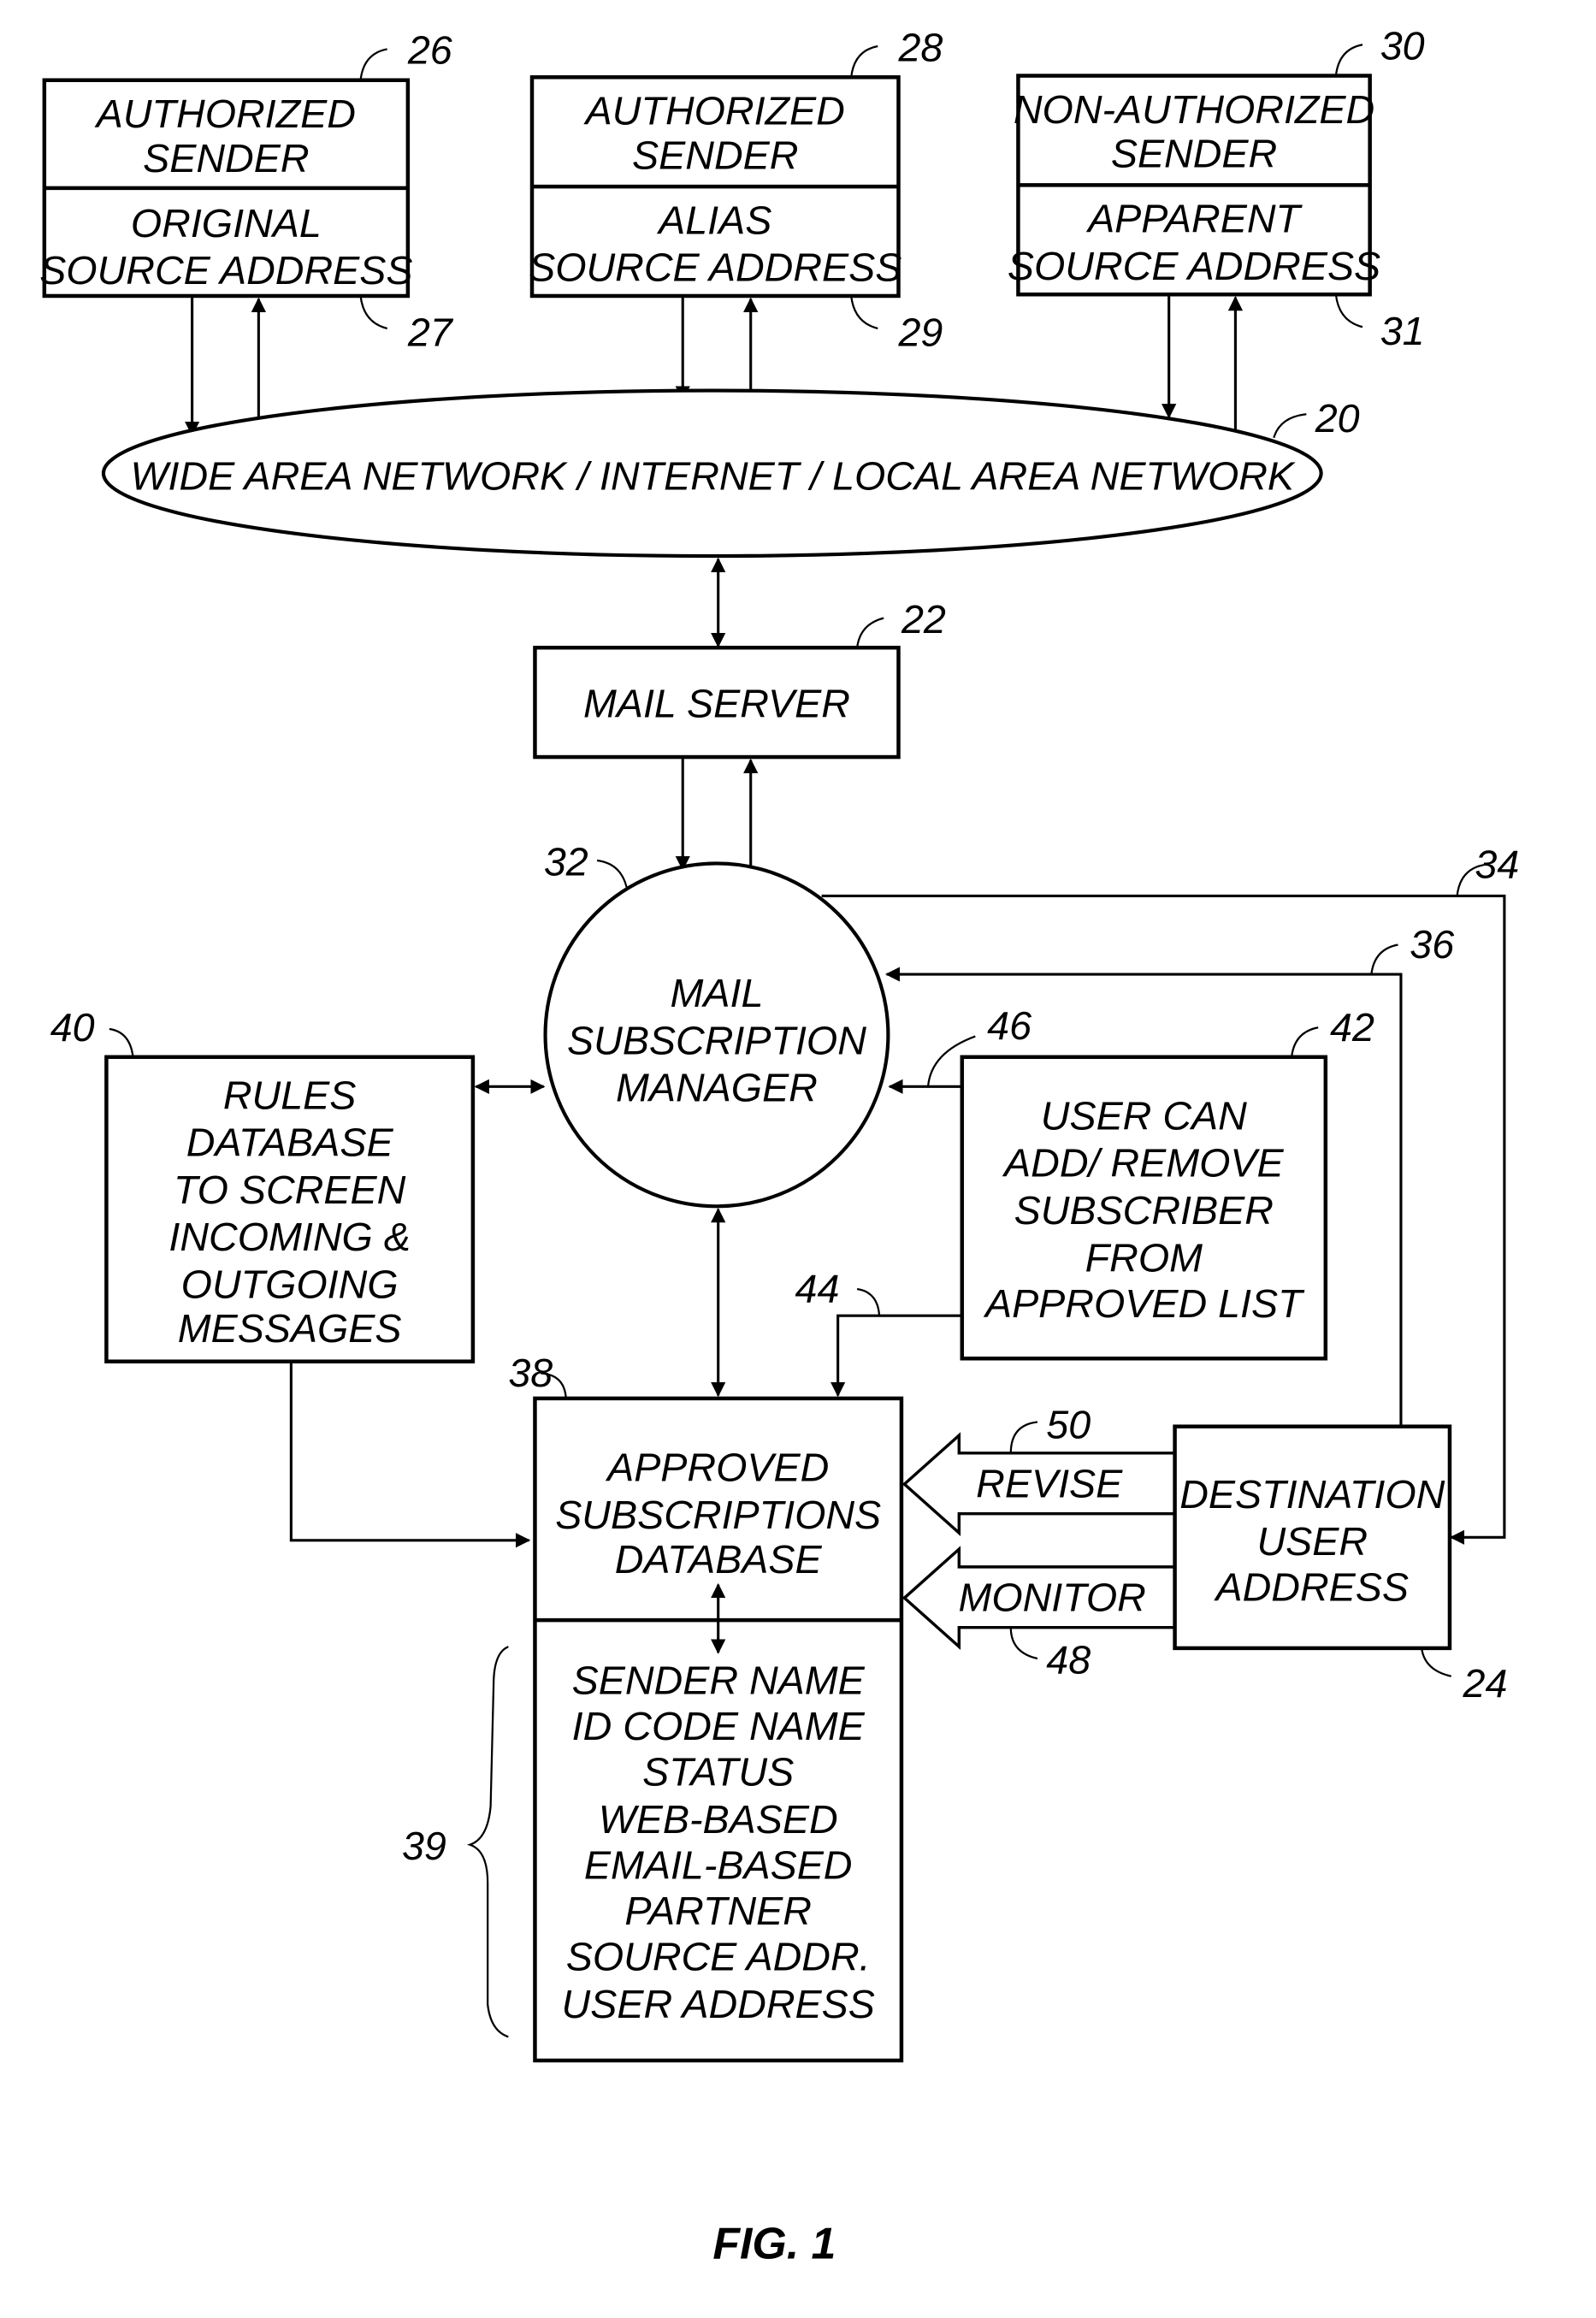 This screenshot has height=2318, width=1596. What do you see at coordinates (923, 619) in the screenshot?
I see `ref-22: 22` at bounding box center [923, 619].